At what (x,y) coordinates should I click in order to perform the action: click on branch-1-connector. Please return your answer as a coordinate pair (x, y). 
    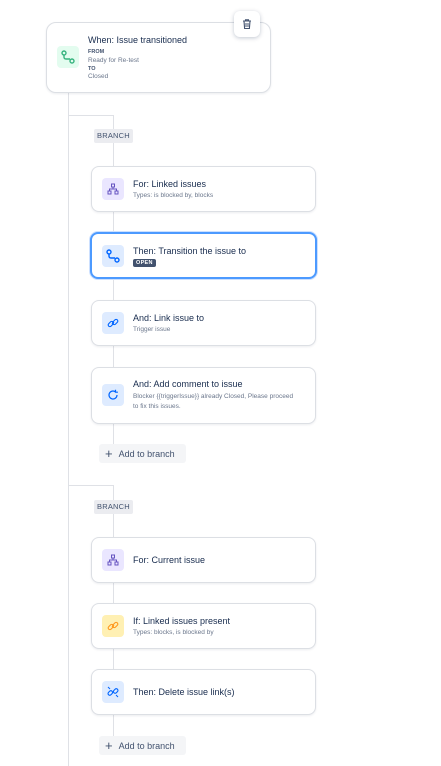
    Looking at the image, I should click on (90, 115).